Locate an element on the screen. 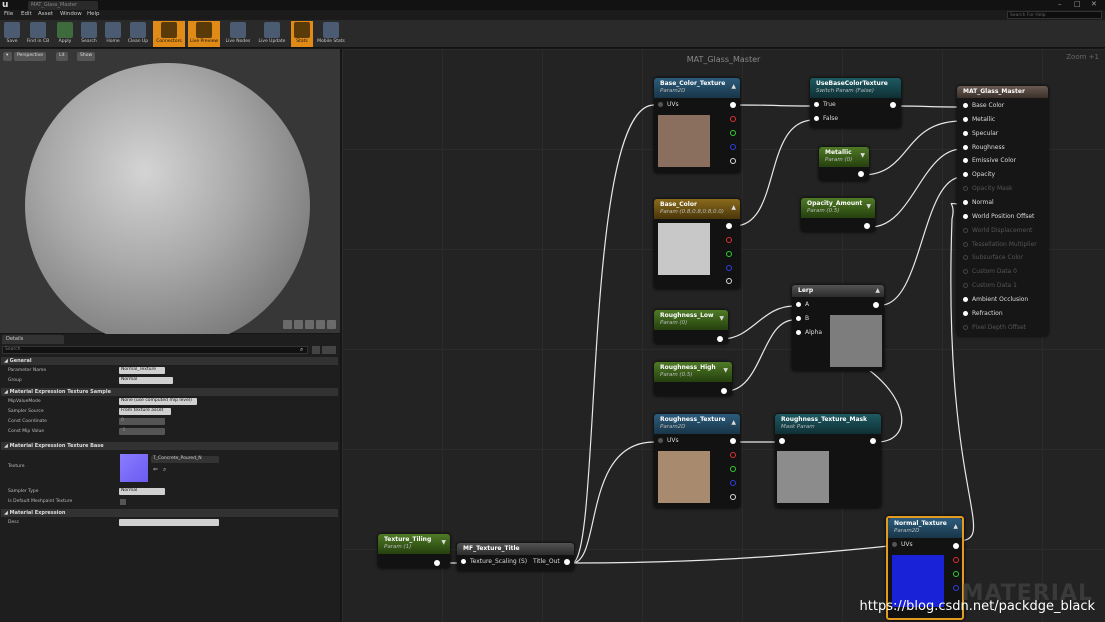 The image size is (1105, 622). pin-alpha: Alpha is located at coordinates (809, 332).